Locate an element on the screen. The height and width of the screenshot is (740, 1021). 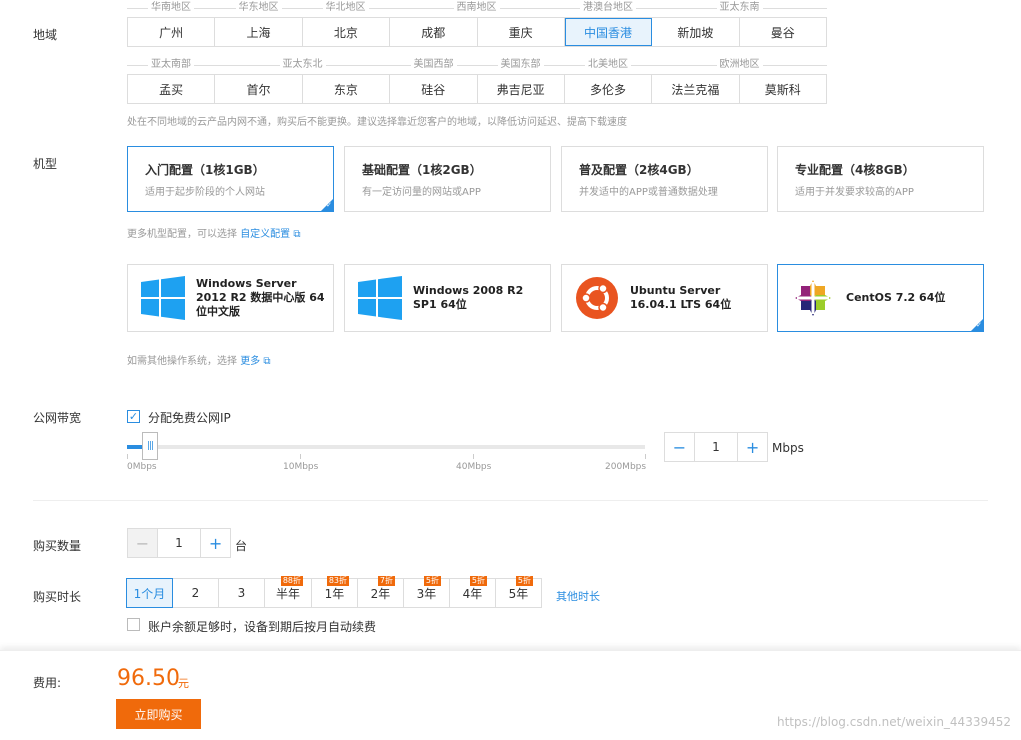
quantity-value: 1 is located at coordinates (179, 543).